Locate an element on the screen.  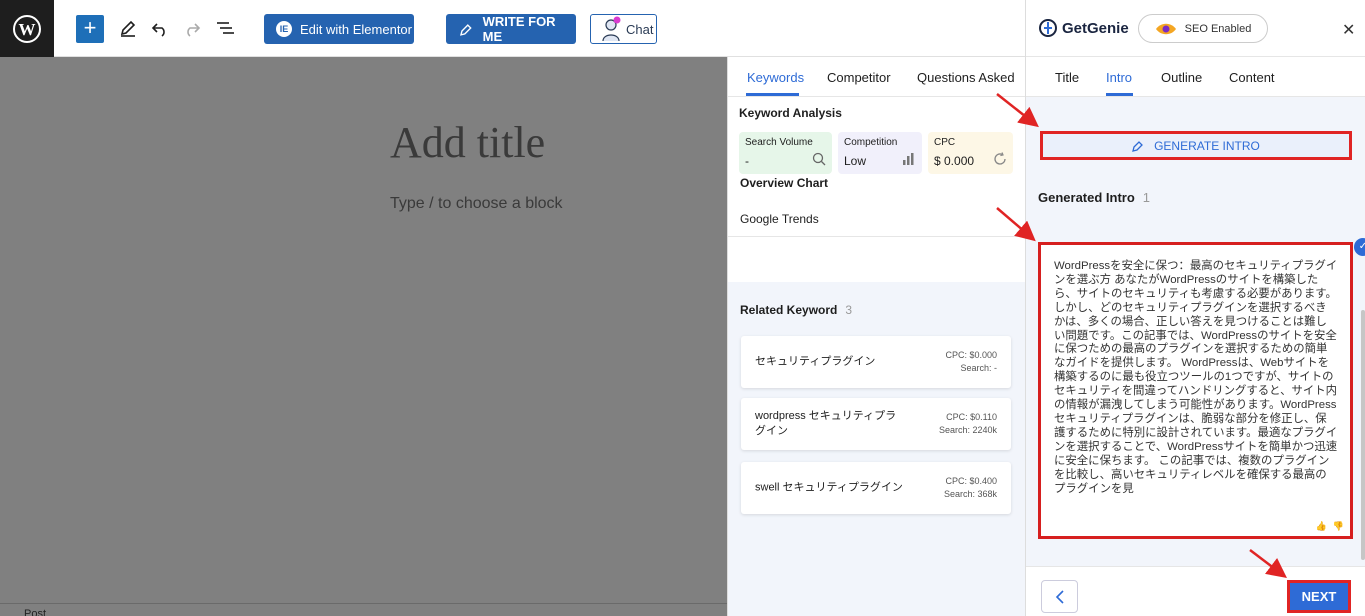
breadcrumb-post: Post is located at coordinates (35, 612).